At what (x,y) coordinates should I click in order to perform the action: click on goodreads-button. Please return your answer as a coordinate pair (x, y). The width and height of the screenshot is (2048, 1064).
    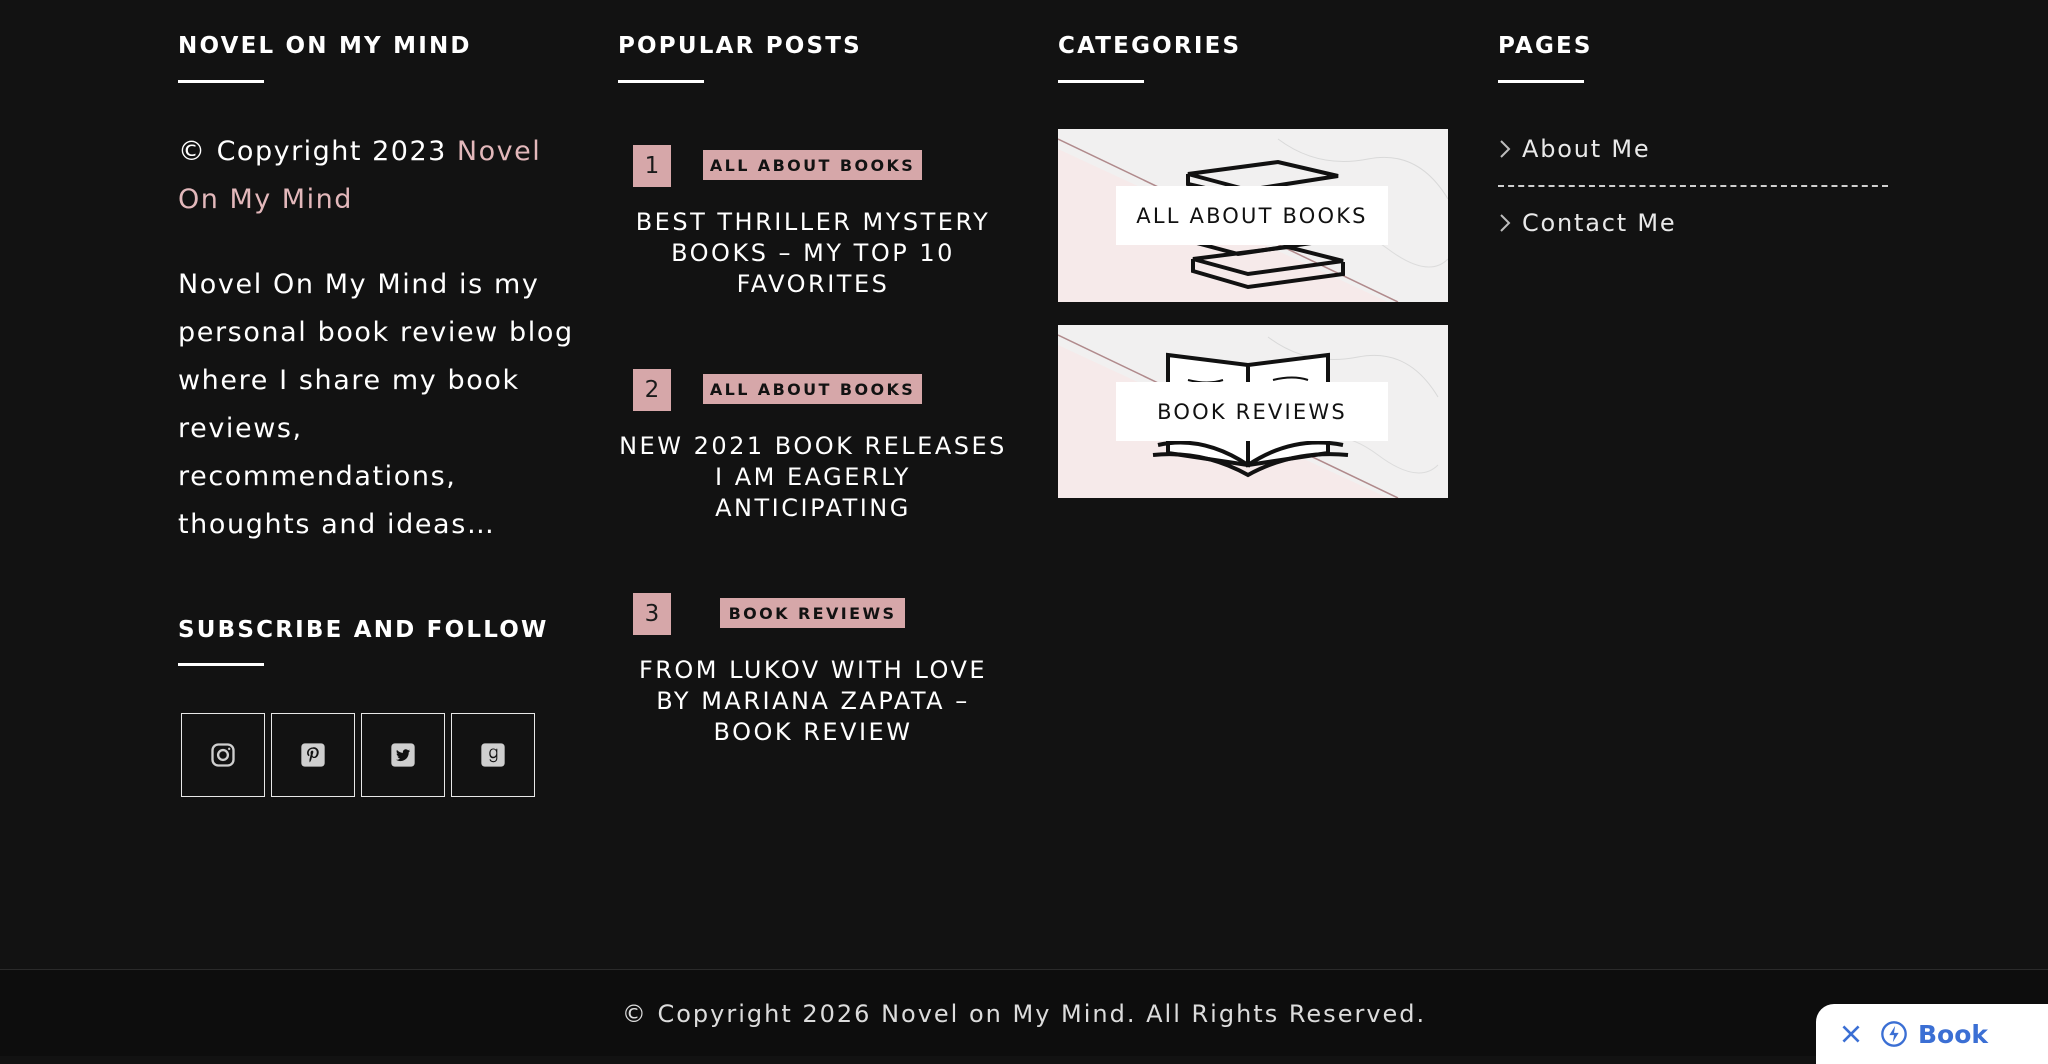
    Looking at the image, I should click on (493, 755).